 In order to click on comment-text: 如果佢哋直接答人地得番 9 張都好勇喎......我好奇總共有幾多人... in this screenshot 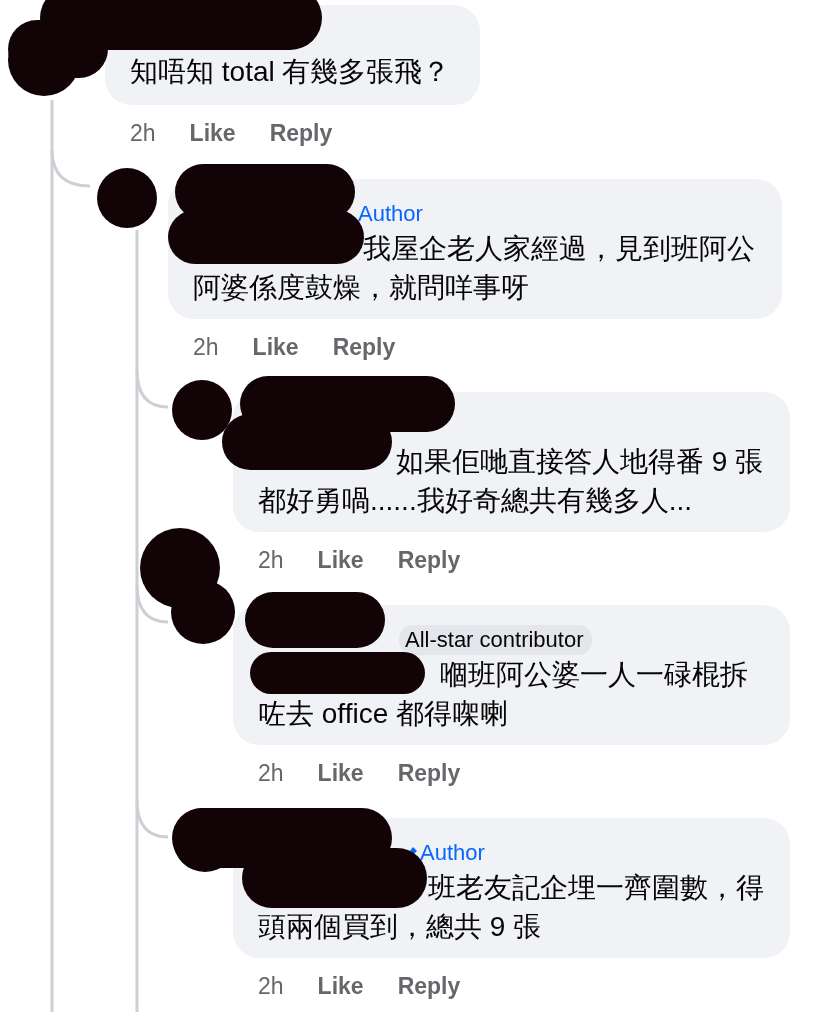, I will do `click(511, 481)`.